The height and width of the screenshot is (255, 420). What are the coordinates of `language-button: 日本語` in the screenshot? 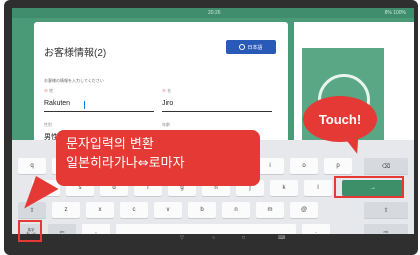 It's located at (251, 47).